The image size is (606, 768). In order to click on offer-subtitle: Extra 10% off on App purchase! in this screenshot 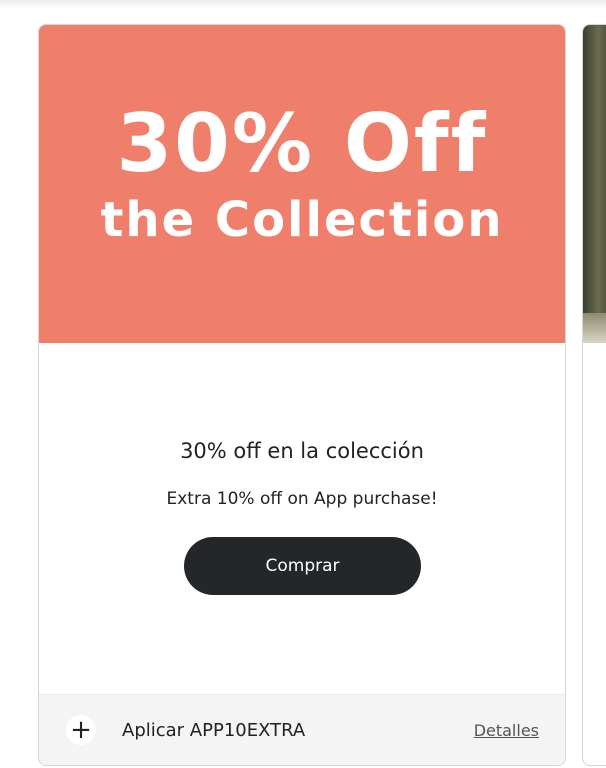, I will do `click(302, 499)`.